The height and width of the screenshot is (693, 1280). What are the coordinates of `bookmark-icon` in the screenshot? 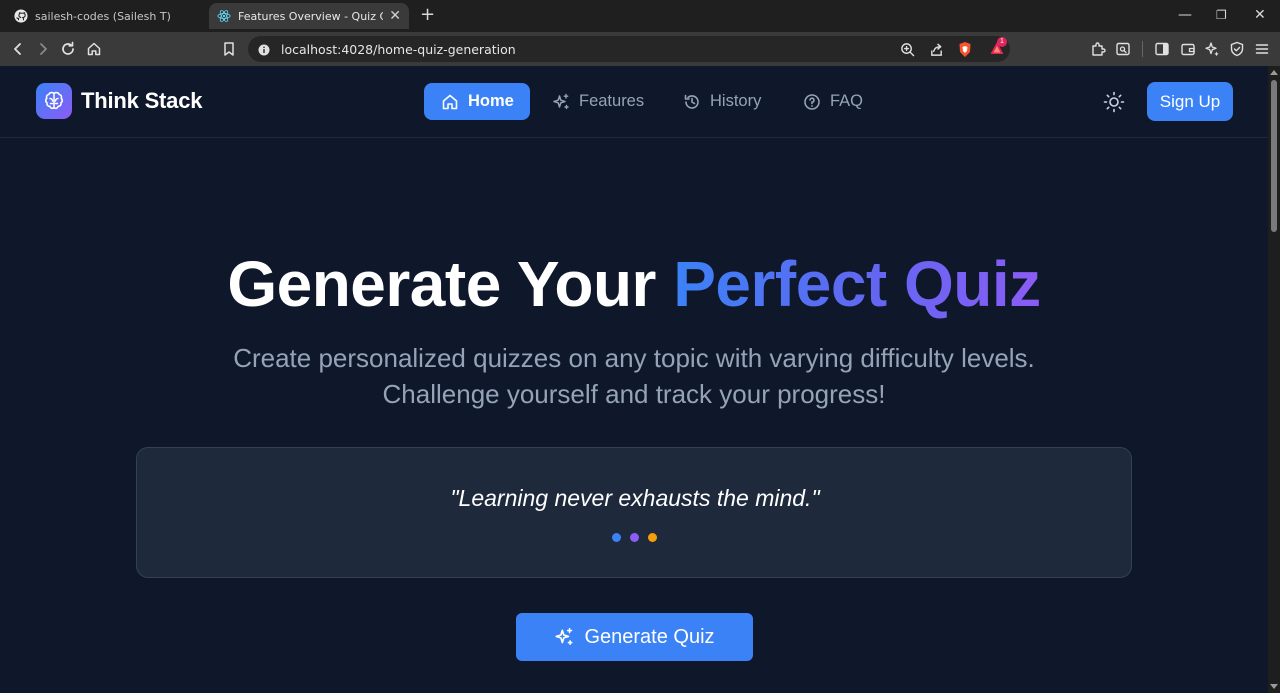 It's located at (229, 49).